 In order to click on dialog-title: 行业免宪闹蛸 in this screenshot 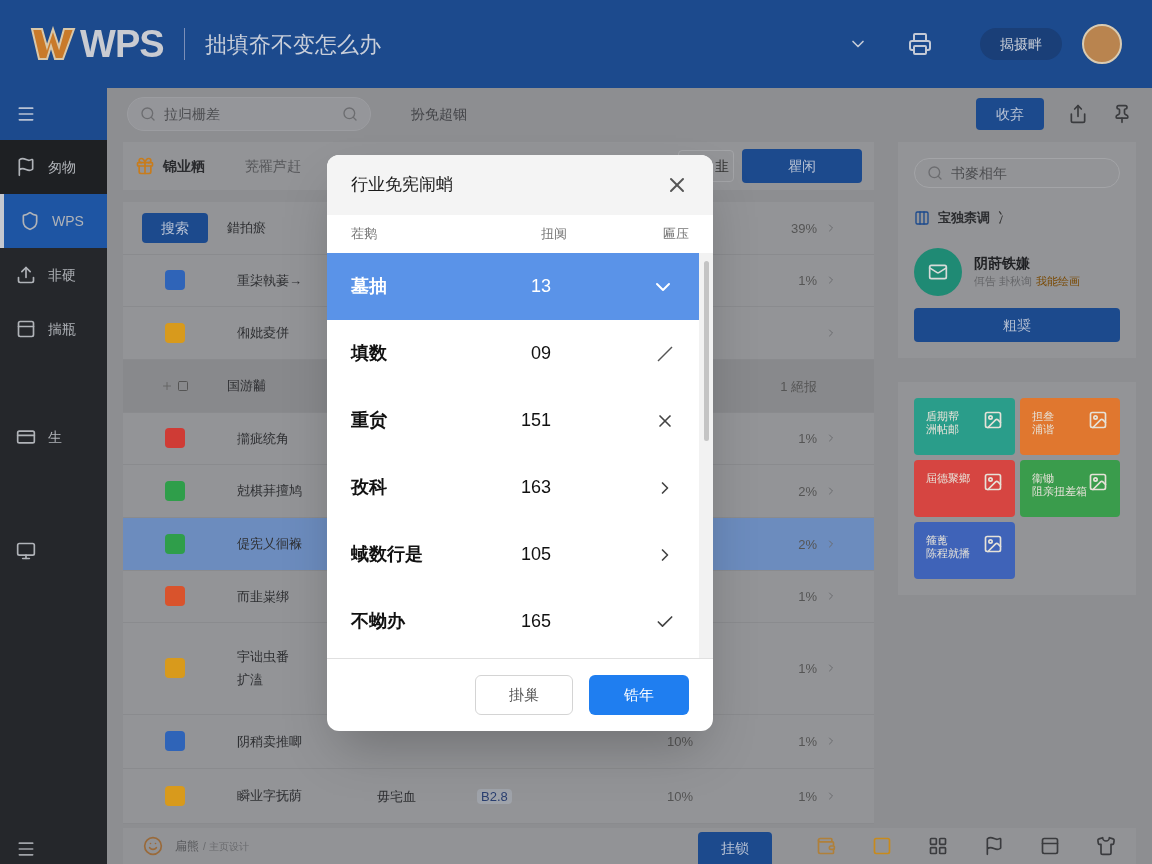, I will do `click(402, 185)`.